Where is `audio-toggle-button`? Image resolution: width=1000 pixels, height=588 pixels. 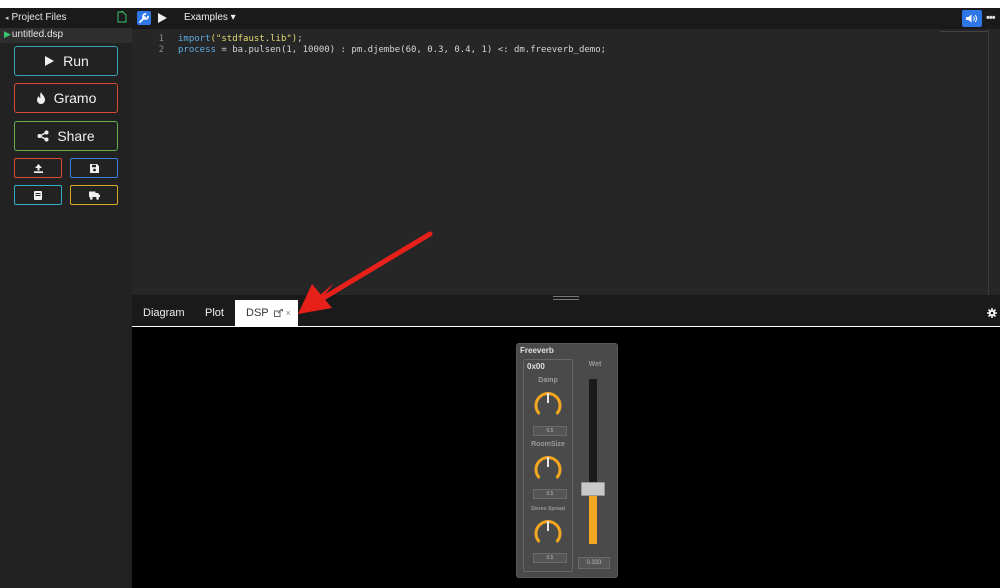
audio-toggle-button is located at coordinates (972, 18).